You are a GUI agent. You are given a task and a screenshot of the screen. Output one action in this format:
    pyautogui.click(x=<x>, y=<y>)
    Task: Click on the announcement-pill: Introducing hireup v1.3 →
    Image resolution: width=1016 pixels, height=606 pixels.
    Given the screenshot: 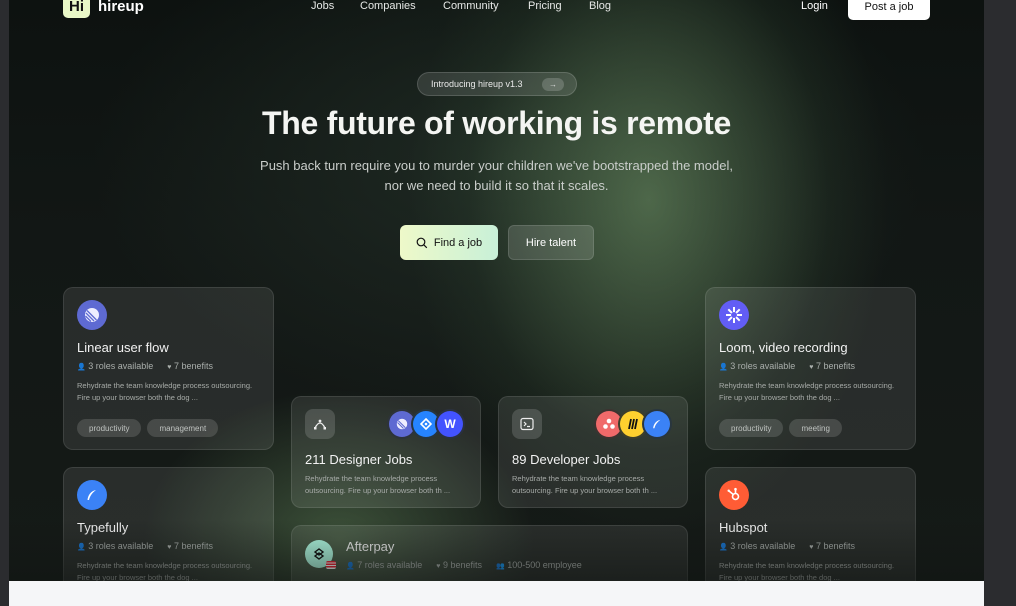 What is the action you would take?
    pyautogui.click(x=497, y=84)
    